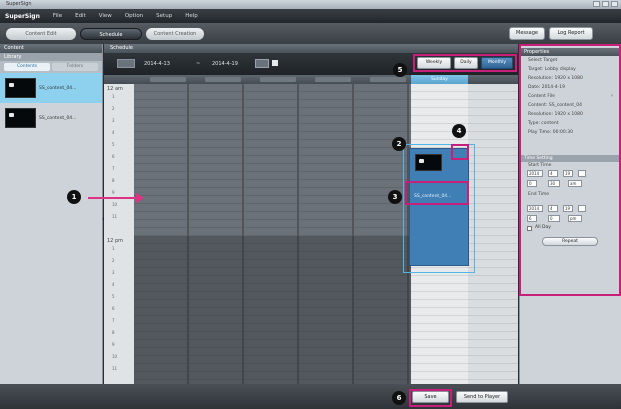 The image size is (621, 409). What do you see at coordinates (614, 4) in the screenshot?
I see `close-icon` at bounding box center [614, 4].